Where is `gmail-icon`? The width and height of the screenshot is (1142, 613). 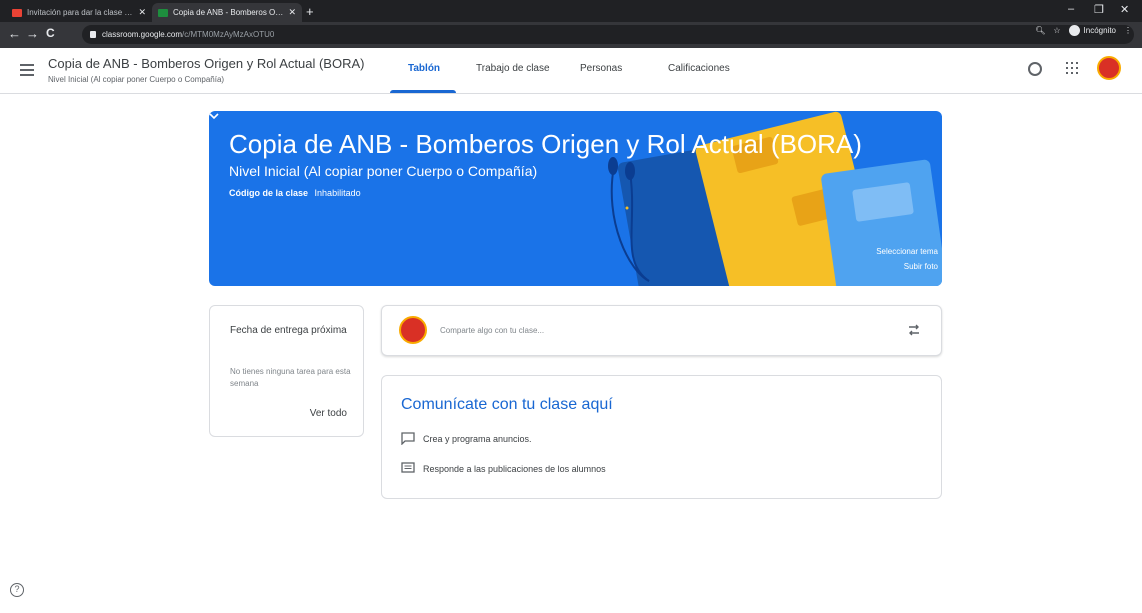 gmail-icon is located at coordinates (17, 12).